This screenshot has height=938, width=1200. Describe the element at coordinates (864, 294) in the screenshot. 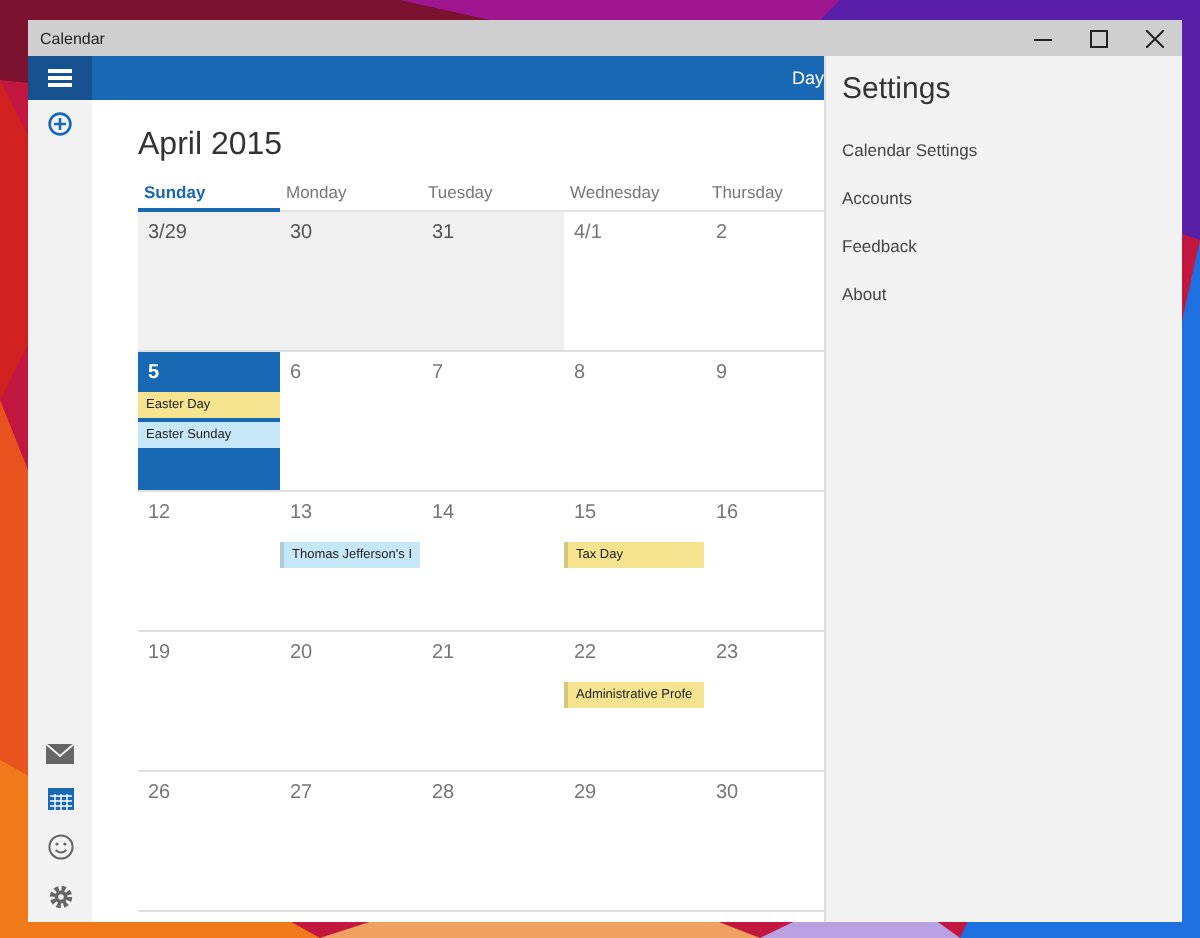

I see `settings-item: About` at that location.